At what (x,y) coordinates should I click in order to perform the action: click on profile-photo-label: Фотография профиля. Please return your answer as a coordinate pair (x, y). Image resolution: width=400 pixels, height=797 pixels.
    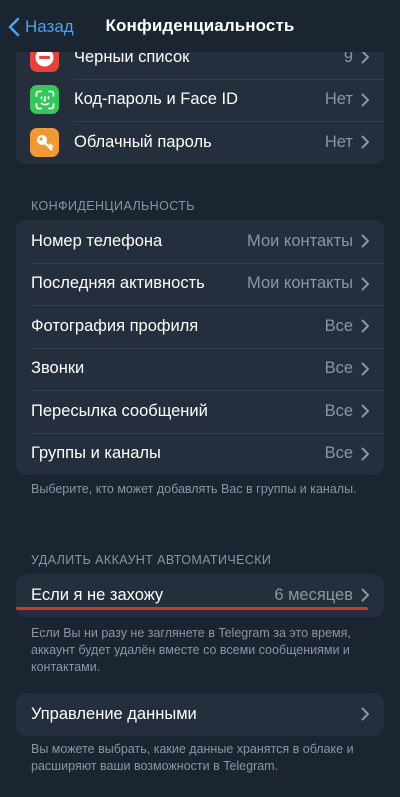
    Looking at the image, I should click on (115, 325).